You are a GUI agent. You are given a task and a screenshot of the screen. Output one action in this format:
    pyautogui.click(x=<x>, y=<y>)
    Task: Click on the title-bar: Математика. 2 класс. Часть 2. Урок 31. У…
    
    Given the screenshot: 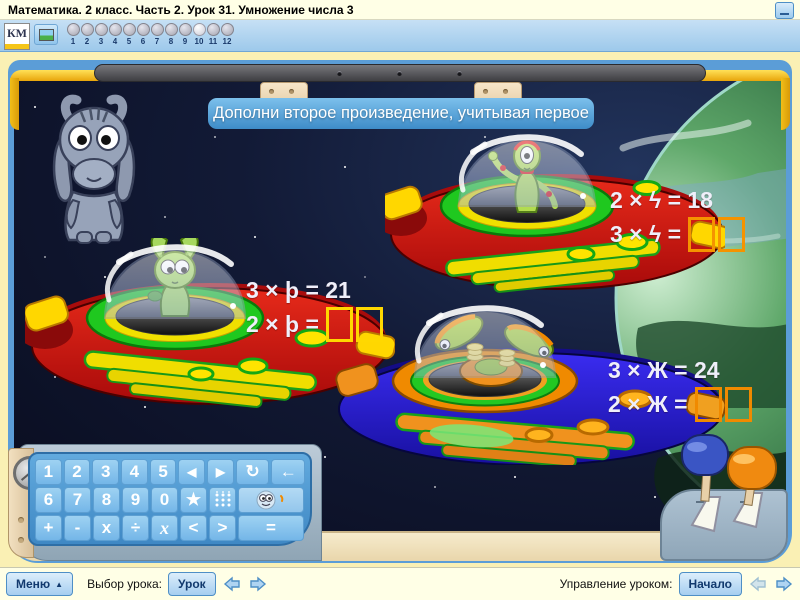 What is the action you would take?
    pyautogui.click(x=400, y=10)
    